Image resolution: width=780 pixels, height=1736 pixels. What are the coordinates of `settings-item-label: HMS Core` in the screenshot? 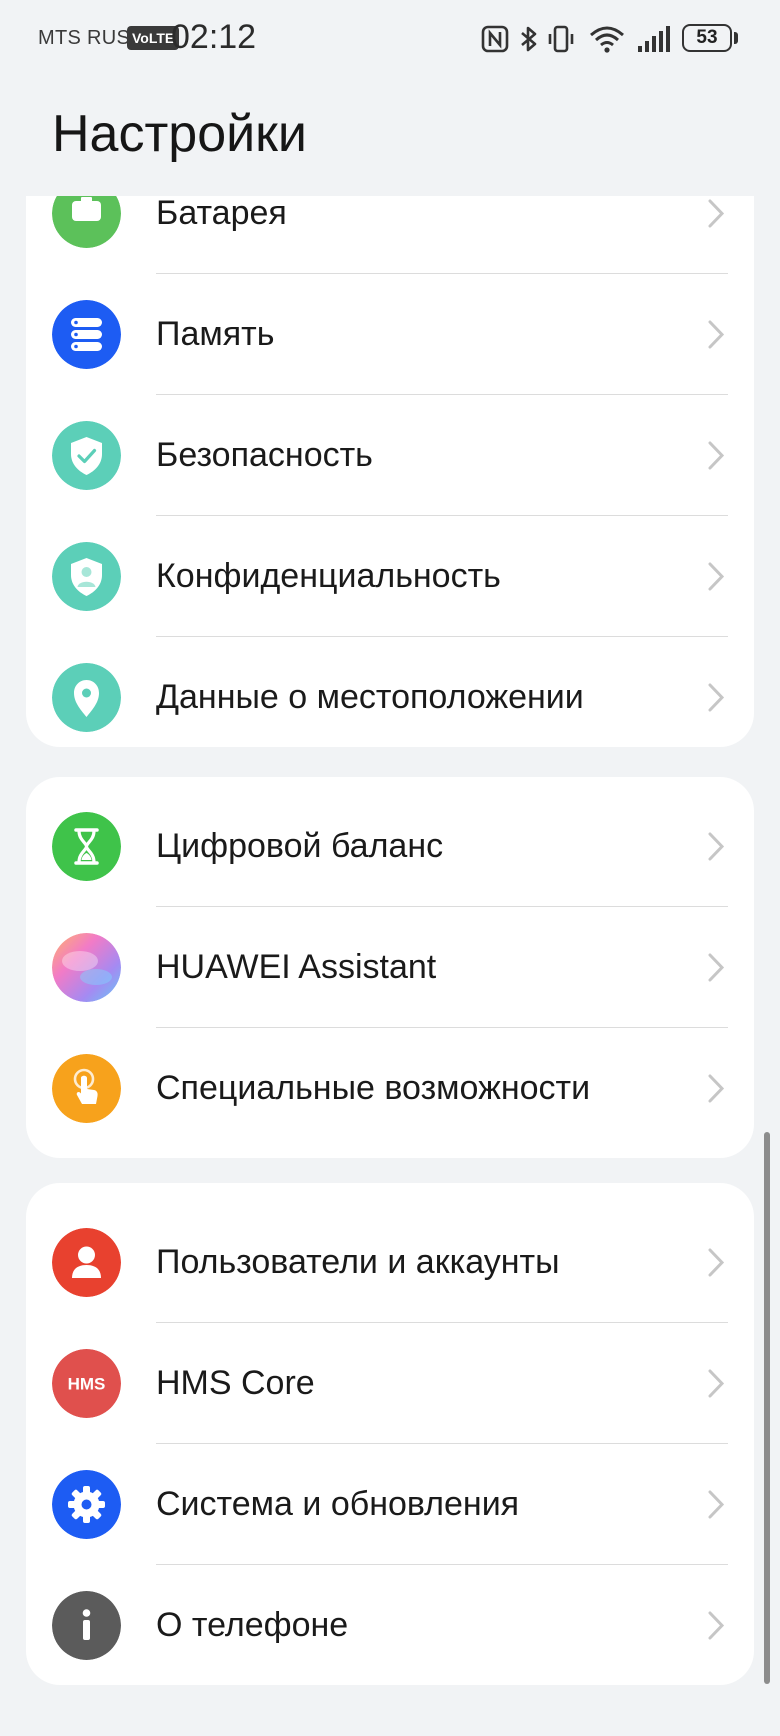 It's located at (235, 1383).